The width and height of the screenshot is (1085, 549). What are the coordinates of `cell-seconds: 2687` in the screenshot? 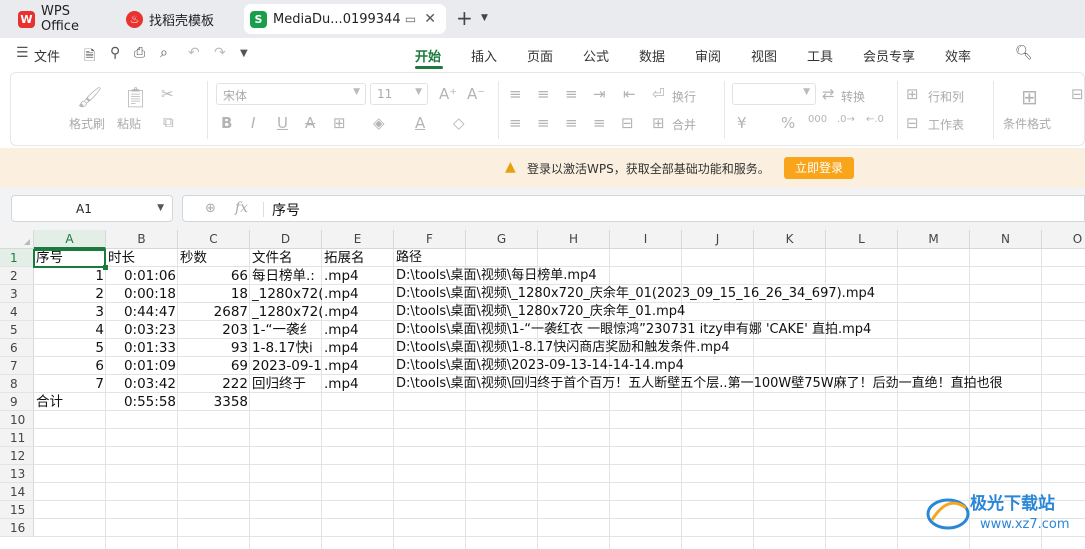 It's located at (214, 312).